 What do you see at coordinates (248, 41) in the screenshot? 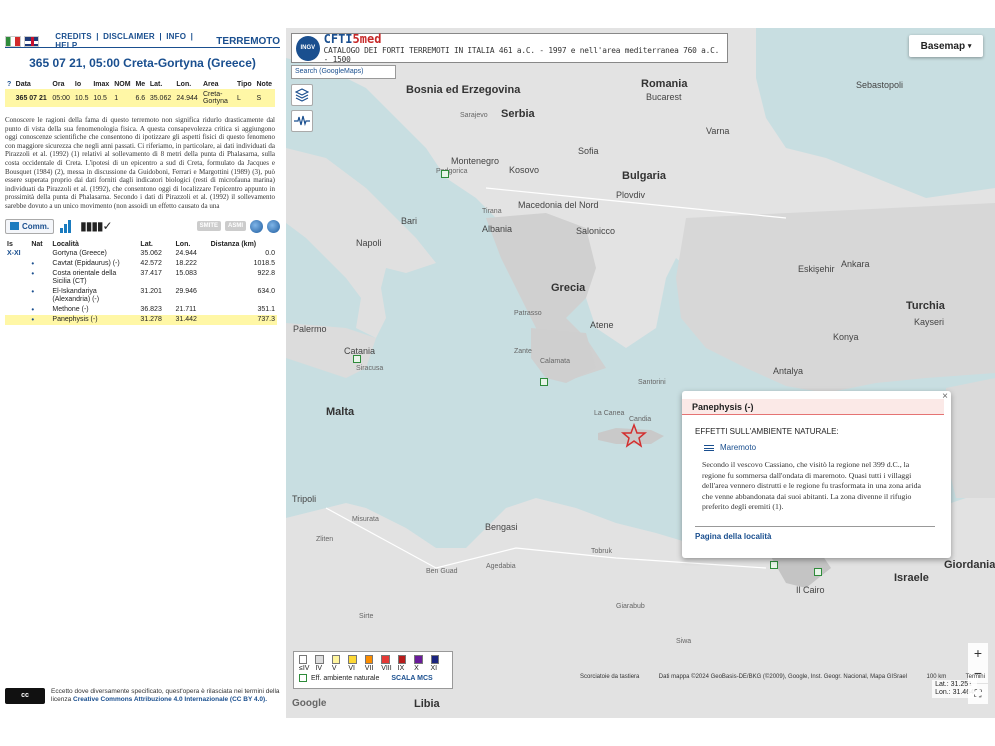
I see `brand-title: TERREMOTO` at bounding box center [248, 41].